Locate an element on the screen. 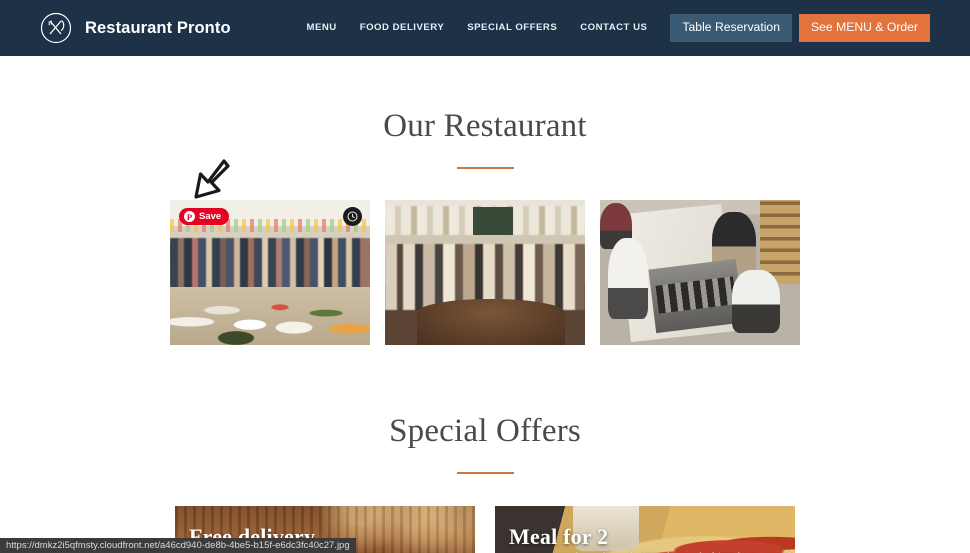  nav-link-food-delivery: FOOD DELIVERY is located at coordinates (402, 27).